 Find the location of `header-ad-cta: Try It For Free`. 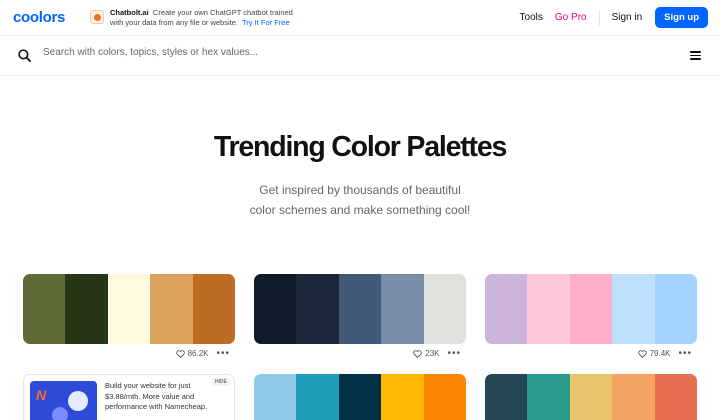

header-ad-cta: Try It For Free is located at coordinates (266, 22).